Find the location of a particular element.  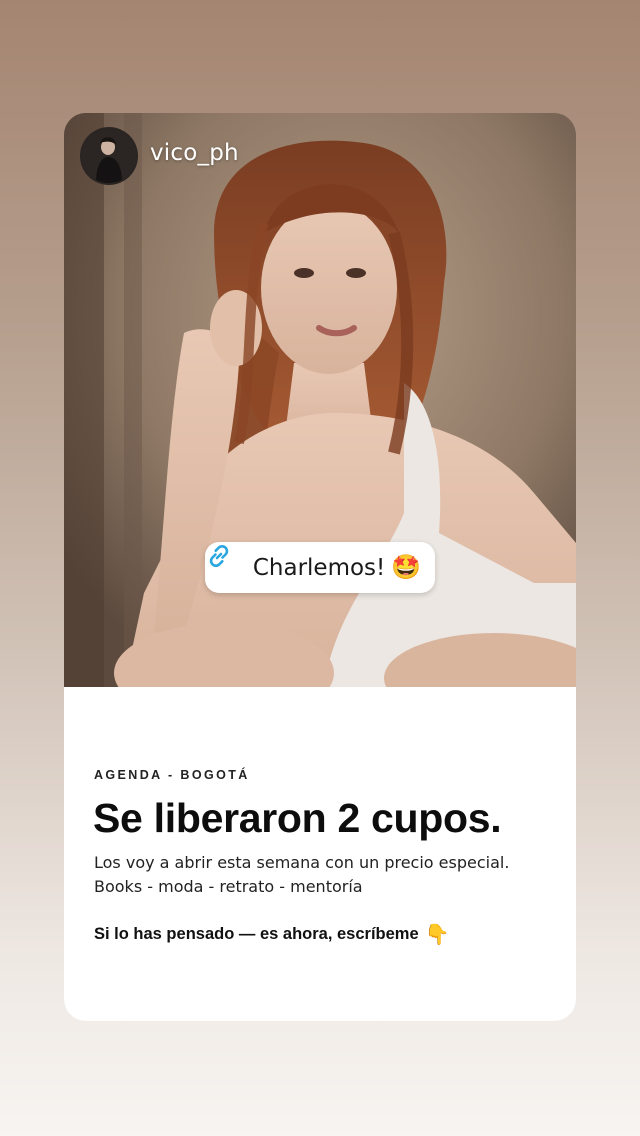

link-icon is located at coordinates (228, 563).